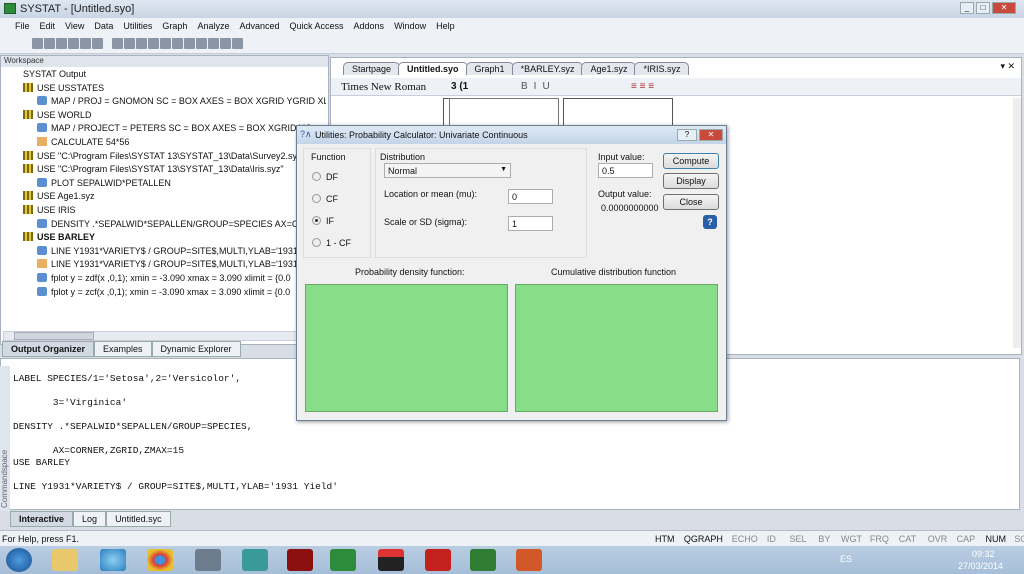  What do you see at coordinates (48, 26) in the screenshot?
I see `menu-edit: Edit` at bounding box center [48, 26].